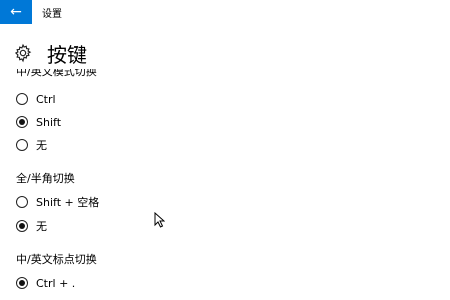 This screenshot has width=450, height=300. What do you see at coordinates (45, 178) in the screenshot?
I see `section-label-full-half-width: 全/半角切换` at bounding box center [45, 178].